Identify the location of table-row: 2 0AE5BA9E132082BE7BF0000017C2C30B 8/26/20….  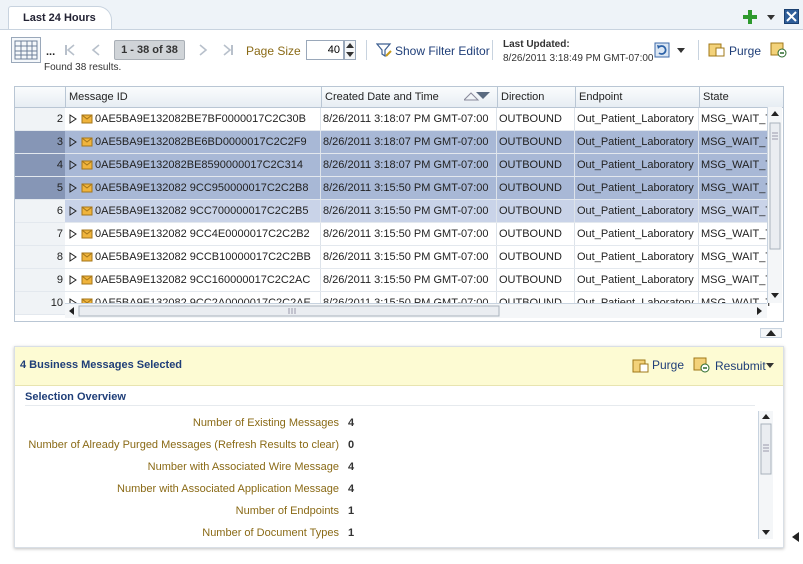
(393, 119).